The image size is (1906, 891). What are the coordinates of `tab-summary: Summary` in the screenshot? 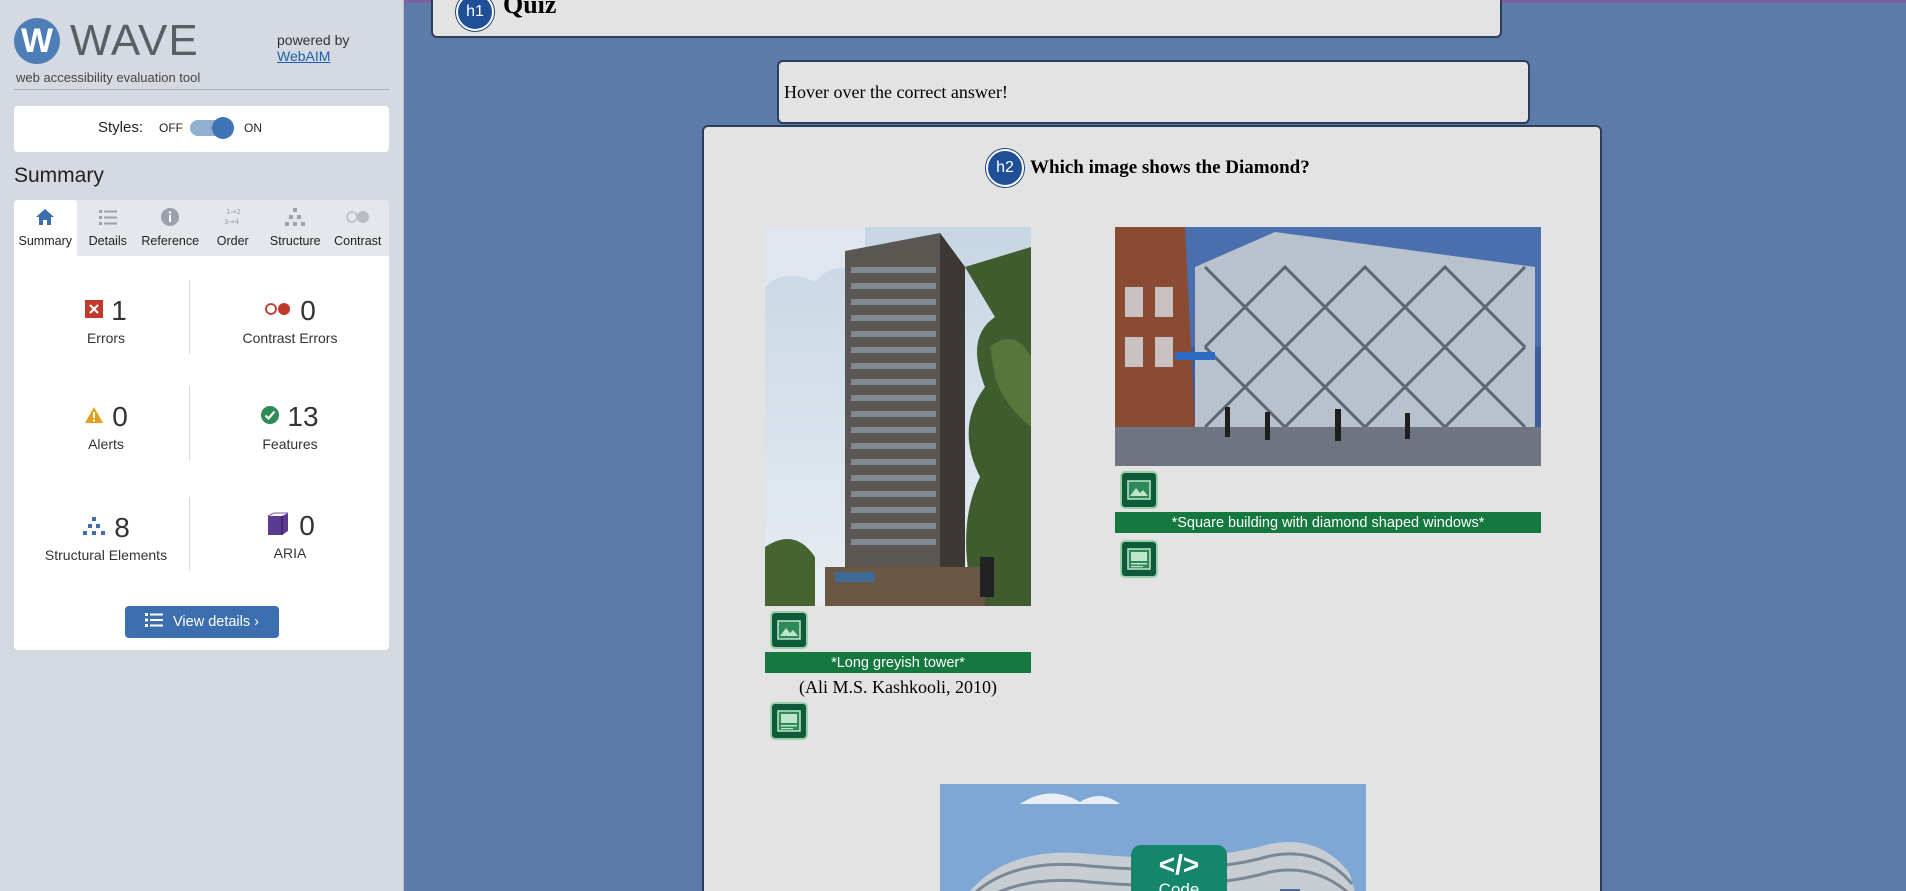 It's located at (45, 228).